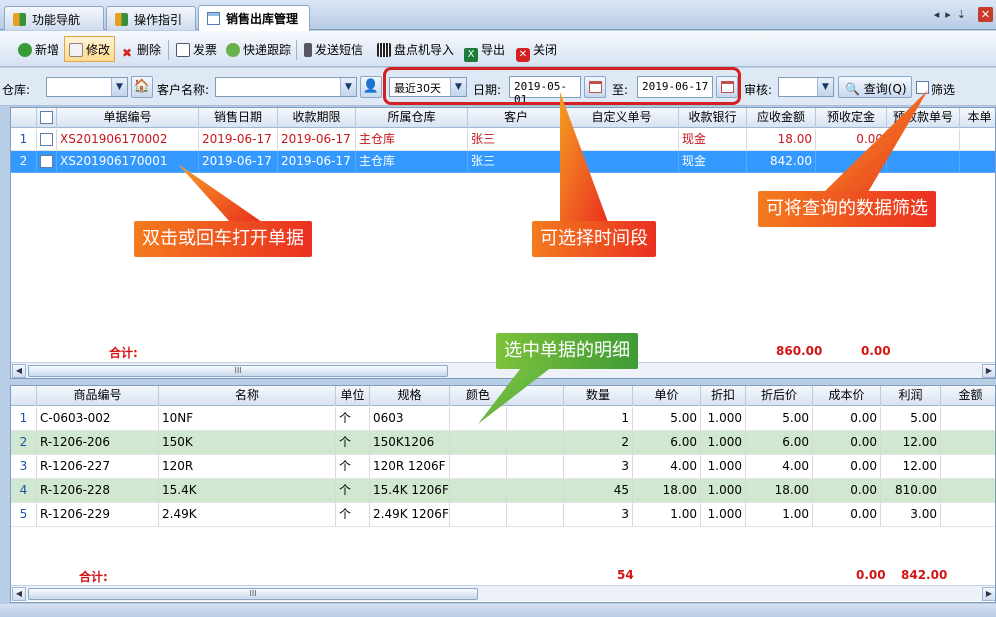 This screenshot has height=617, width=996. What do you see at coordinates (598, 443) in the screenshot?
I see `quantity: 2` at bounding box center [598, 443].